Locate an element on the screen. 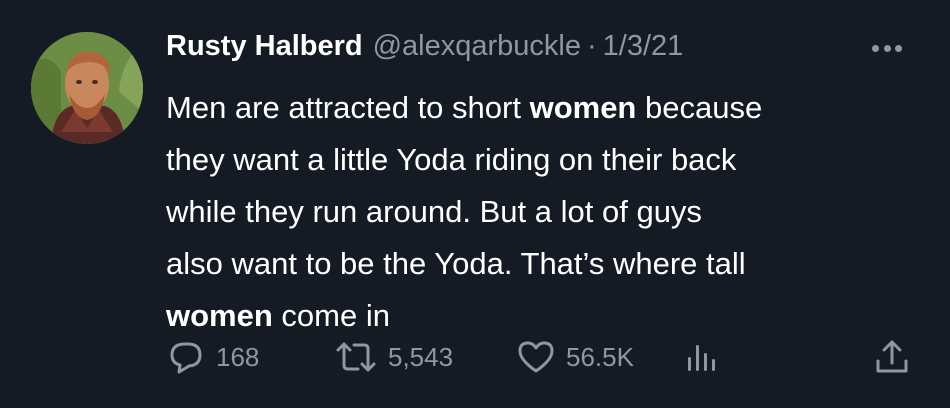 Image resolution: width=950 pixels, height=408 pixels. heart-icon is located at coordinates (536, 357).